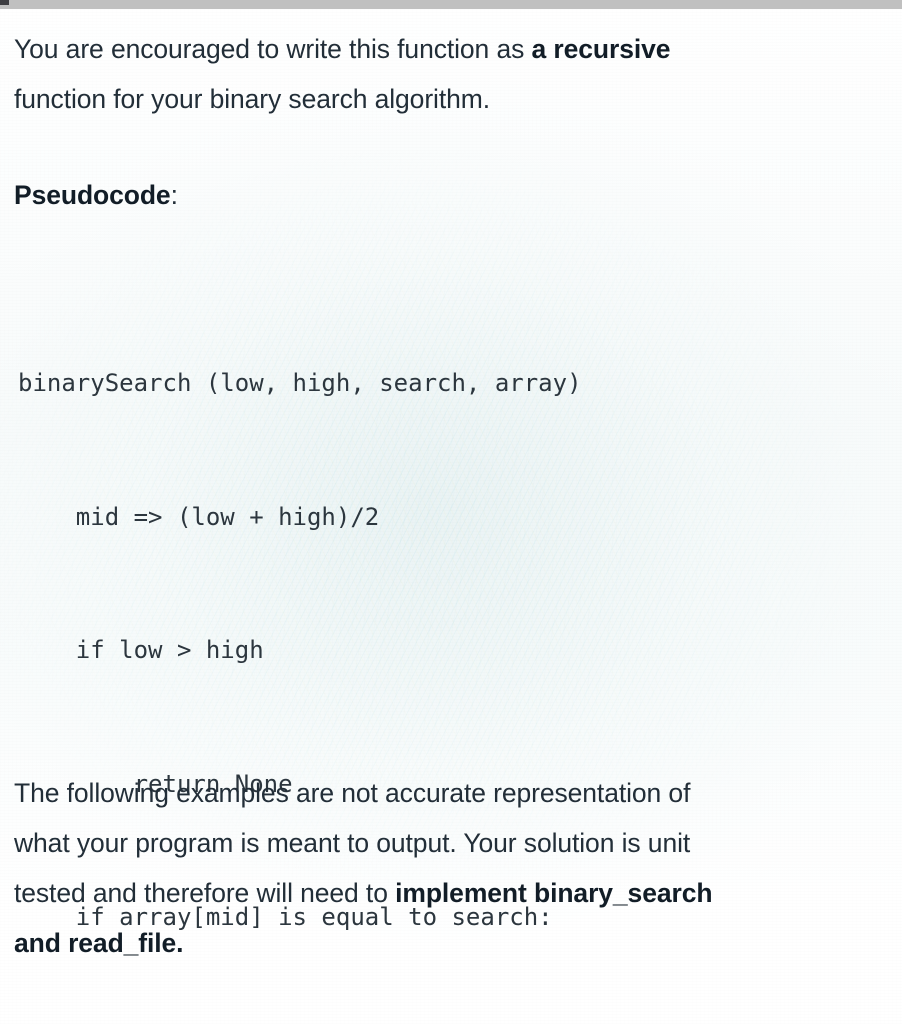 This screenshot has width=902, height=1024. Describe the element at coordinates (92, 195) in the screenshot. I see `pseudocode-heading-label: Pseudocode` at that location.